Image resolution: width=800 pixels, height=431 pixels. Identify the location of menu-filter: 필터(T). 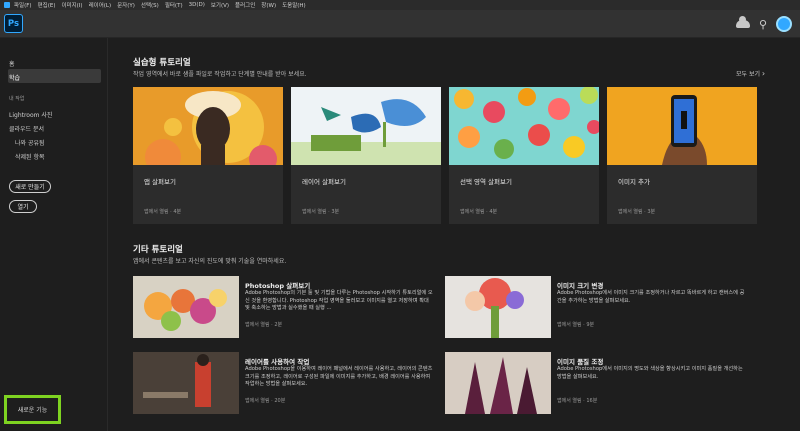
(174, 5).